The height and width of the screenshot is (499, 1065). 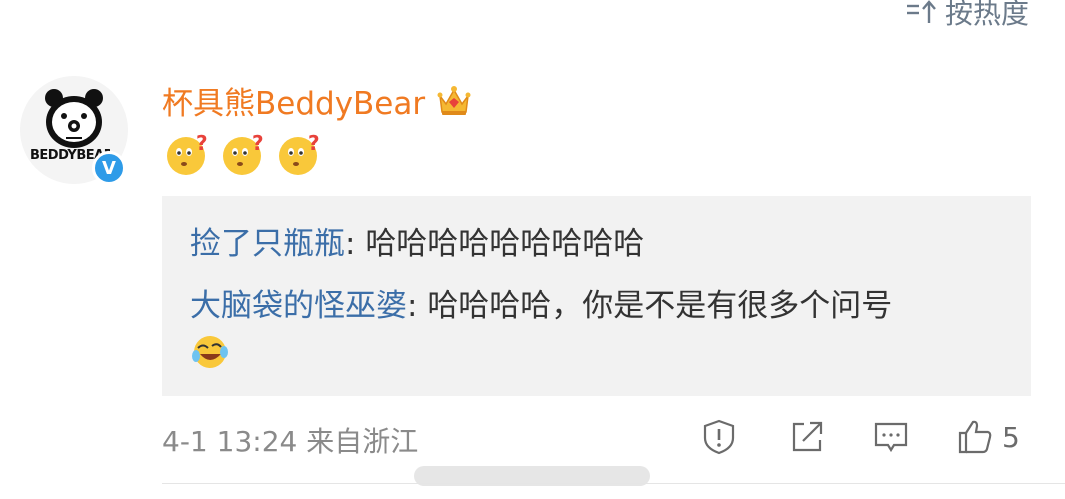 What do you see at coordinates (1011, 437) in the screenshot?
I see `like-count: 5` at bounding box center [1011, 437].